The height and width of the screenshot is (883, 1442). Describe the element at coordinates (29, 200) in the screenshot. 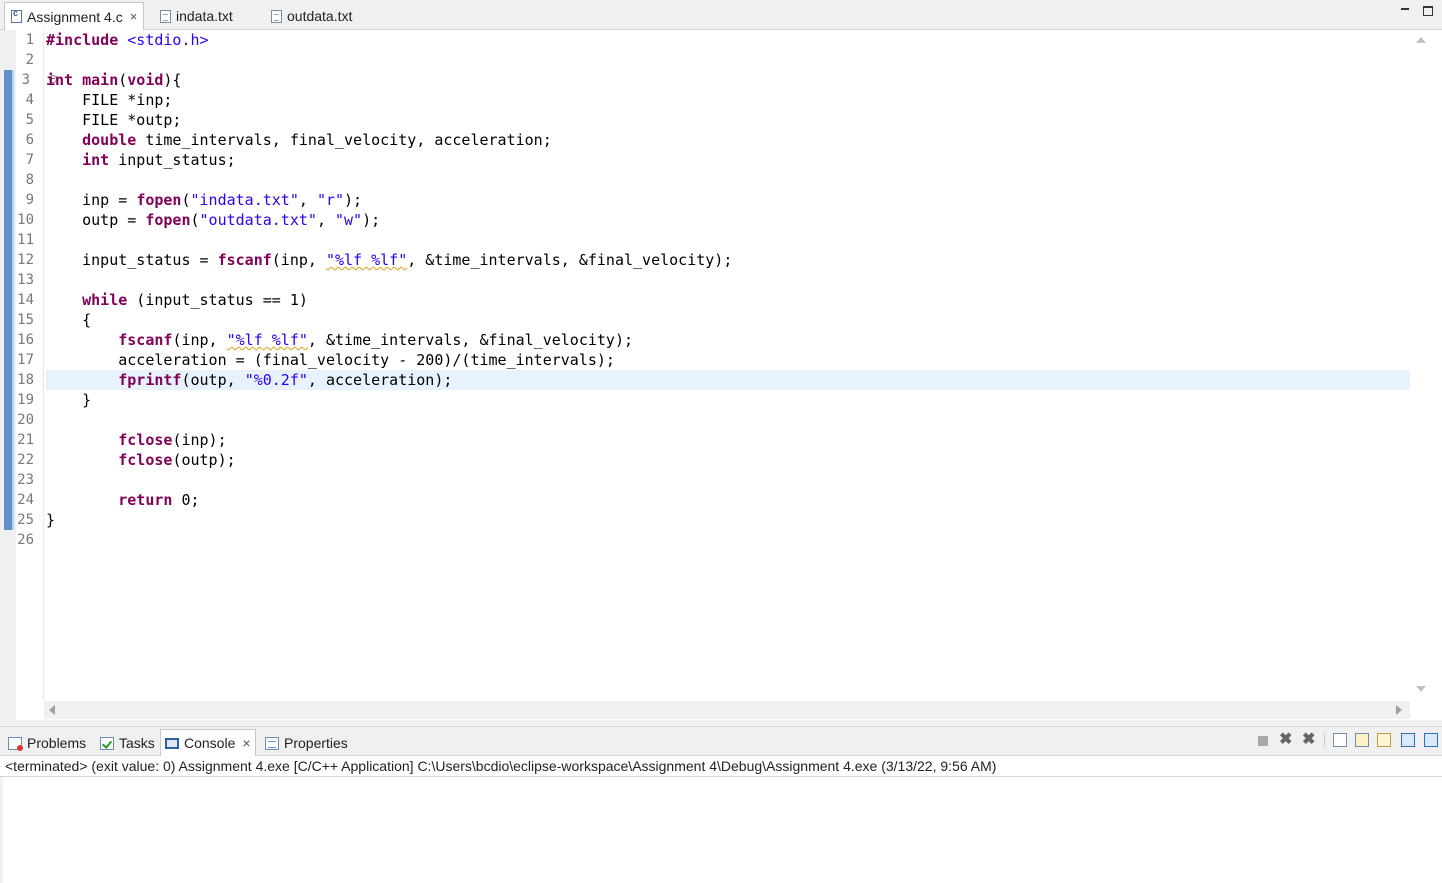

I see `line-number: 9` at that location.